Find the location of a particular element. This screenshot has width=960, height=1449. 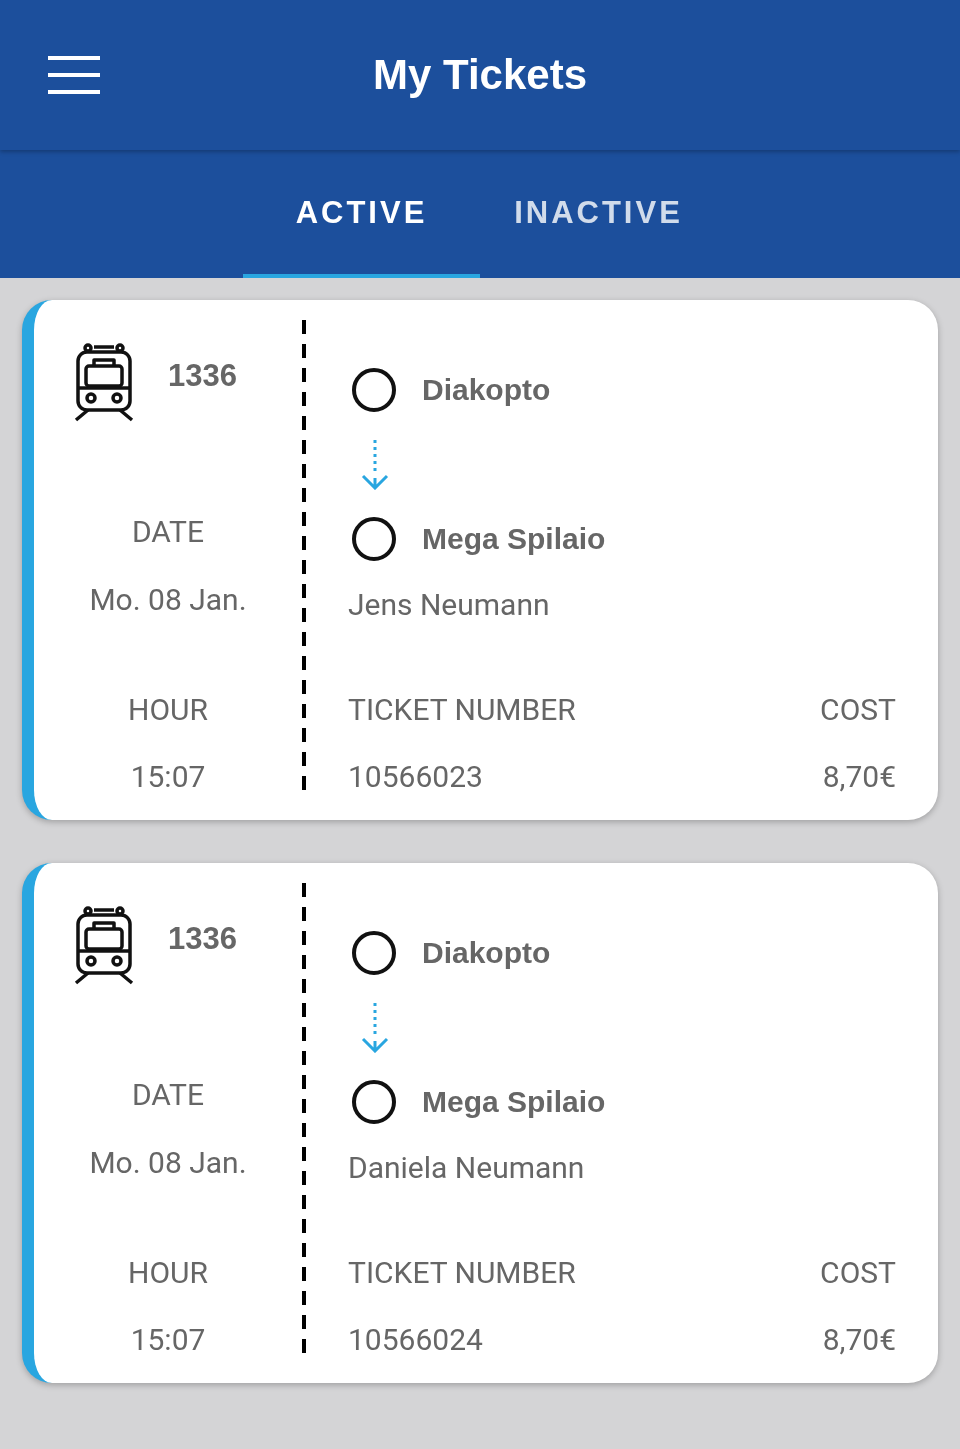

passenger-name: Jens Neumann is located at coordinates (449, 605).